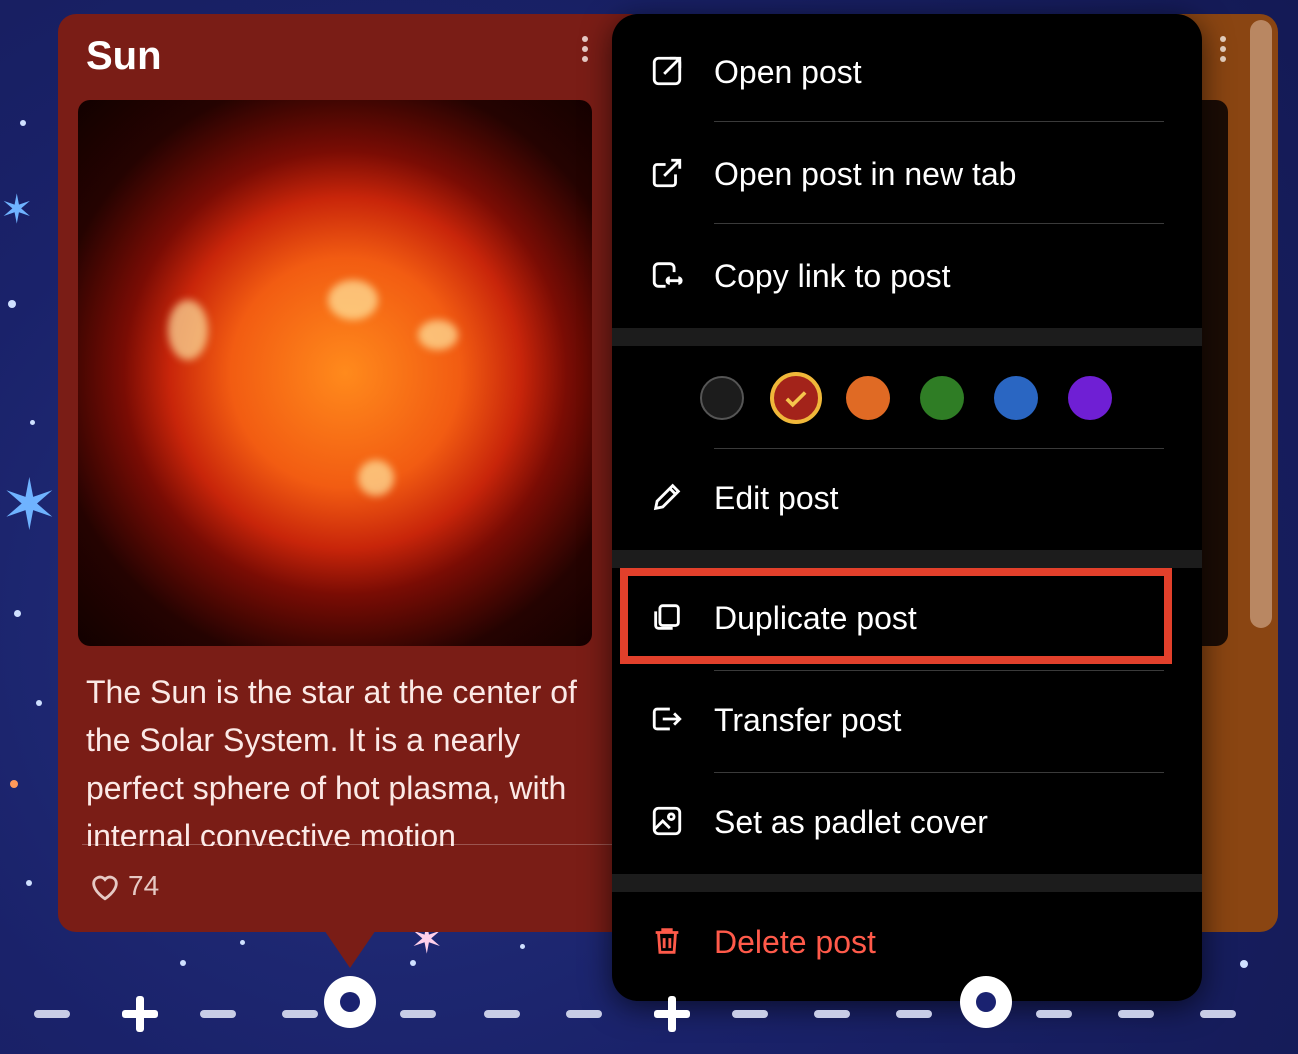  I want to click on color-swatch-orange, so click(868, 398).